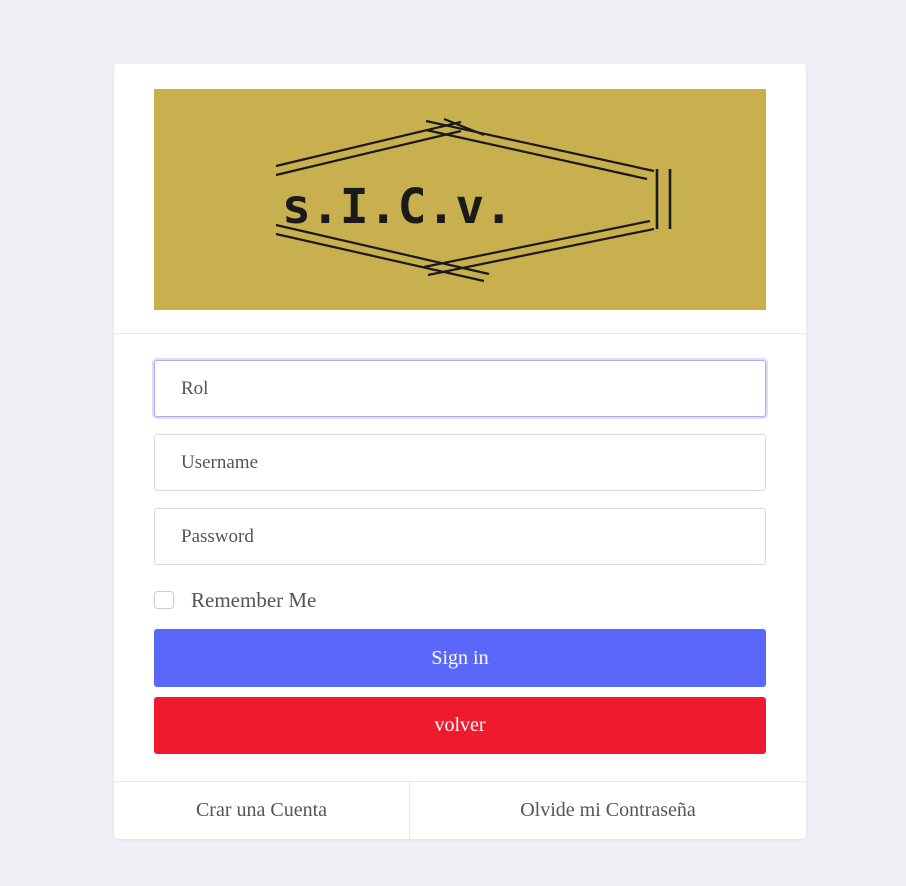  Describe the element at coordinates (460, 388) in the screenshot. I see `rol-input` at that location.